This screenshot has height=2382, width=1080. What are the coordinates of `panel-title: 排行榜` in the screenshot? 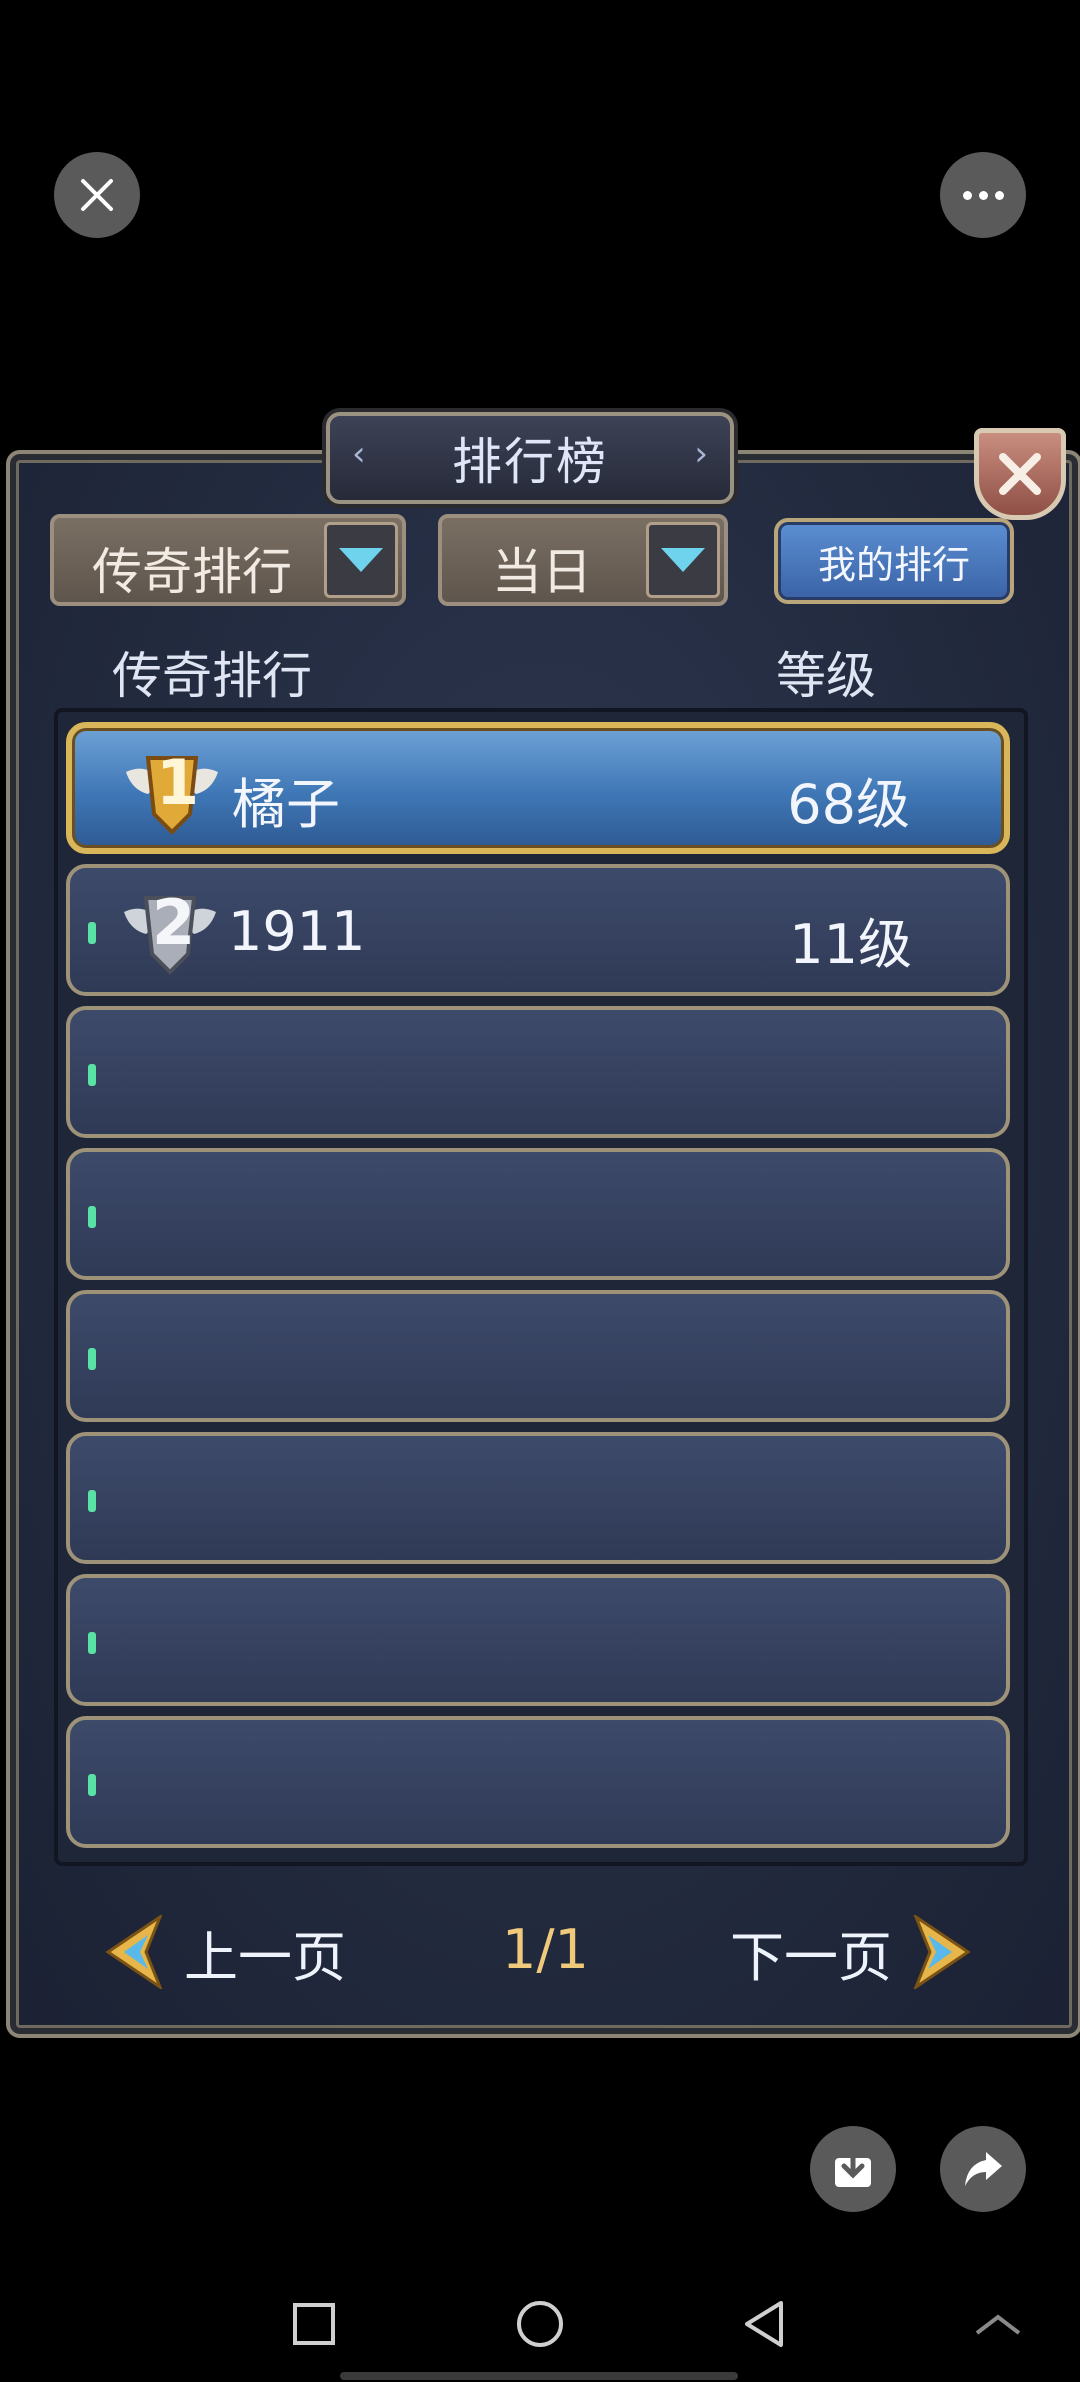 It's located at (530, 462).